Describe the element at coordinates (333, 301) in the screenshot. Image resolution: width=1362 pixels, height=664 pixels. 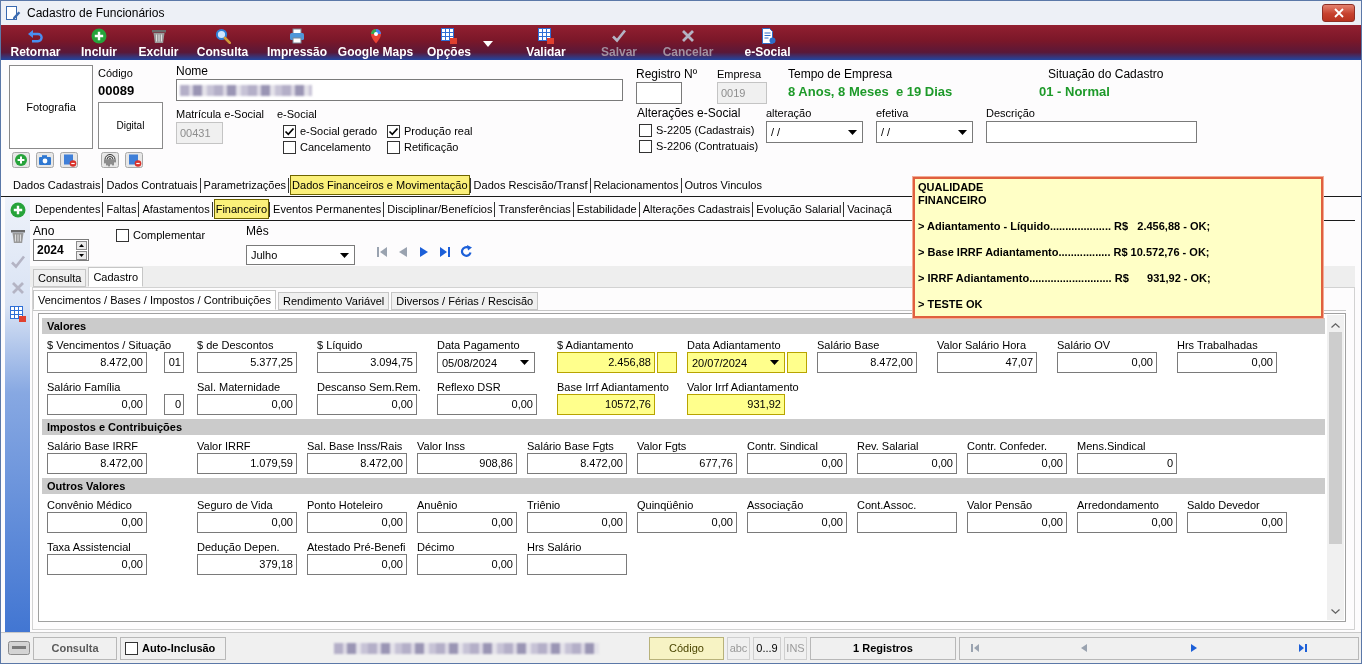
I see `tab: Rendimento Variável` at that location.